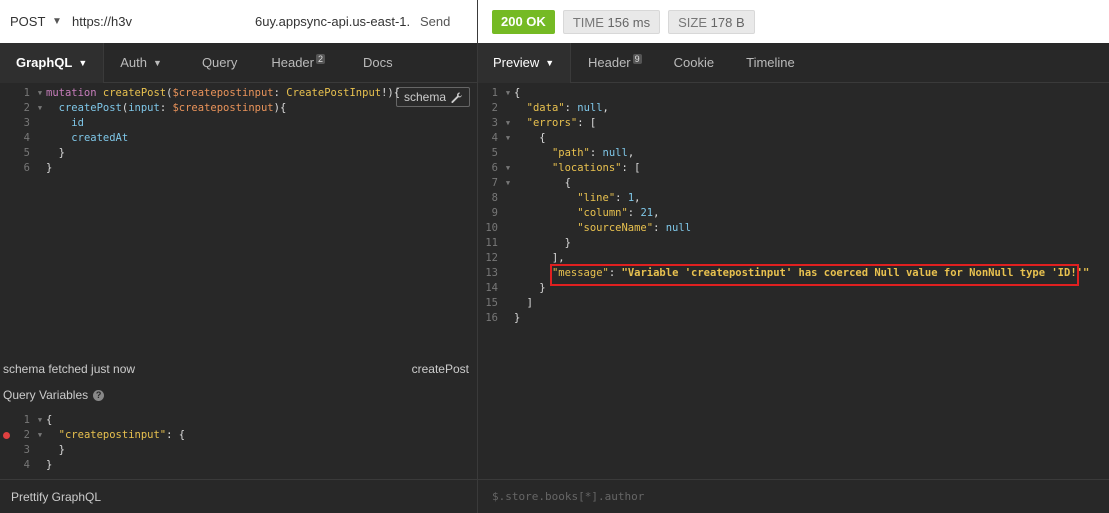 The height and width of the screenshot is (513, 1109). I want to click on code-line: 15 ], so click(509, 303).